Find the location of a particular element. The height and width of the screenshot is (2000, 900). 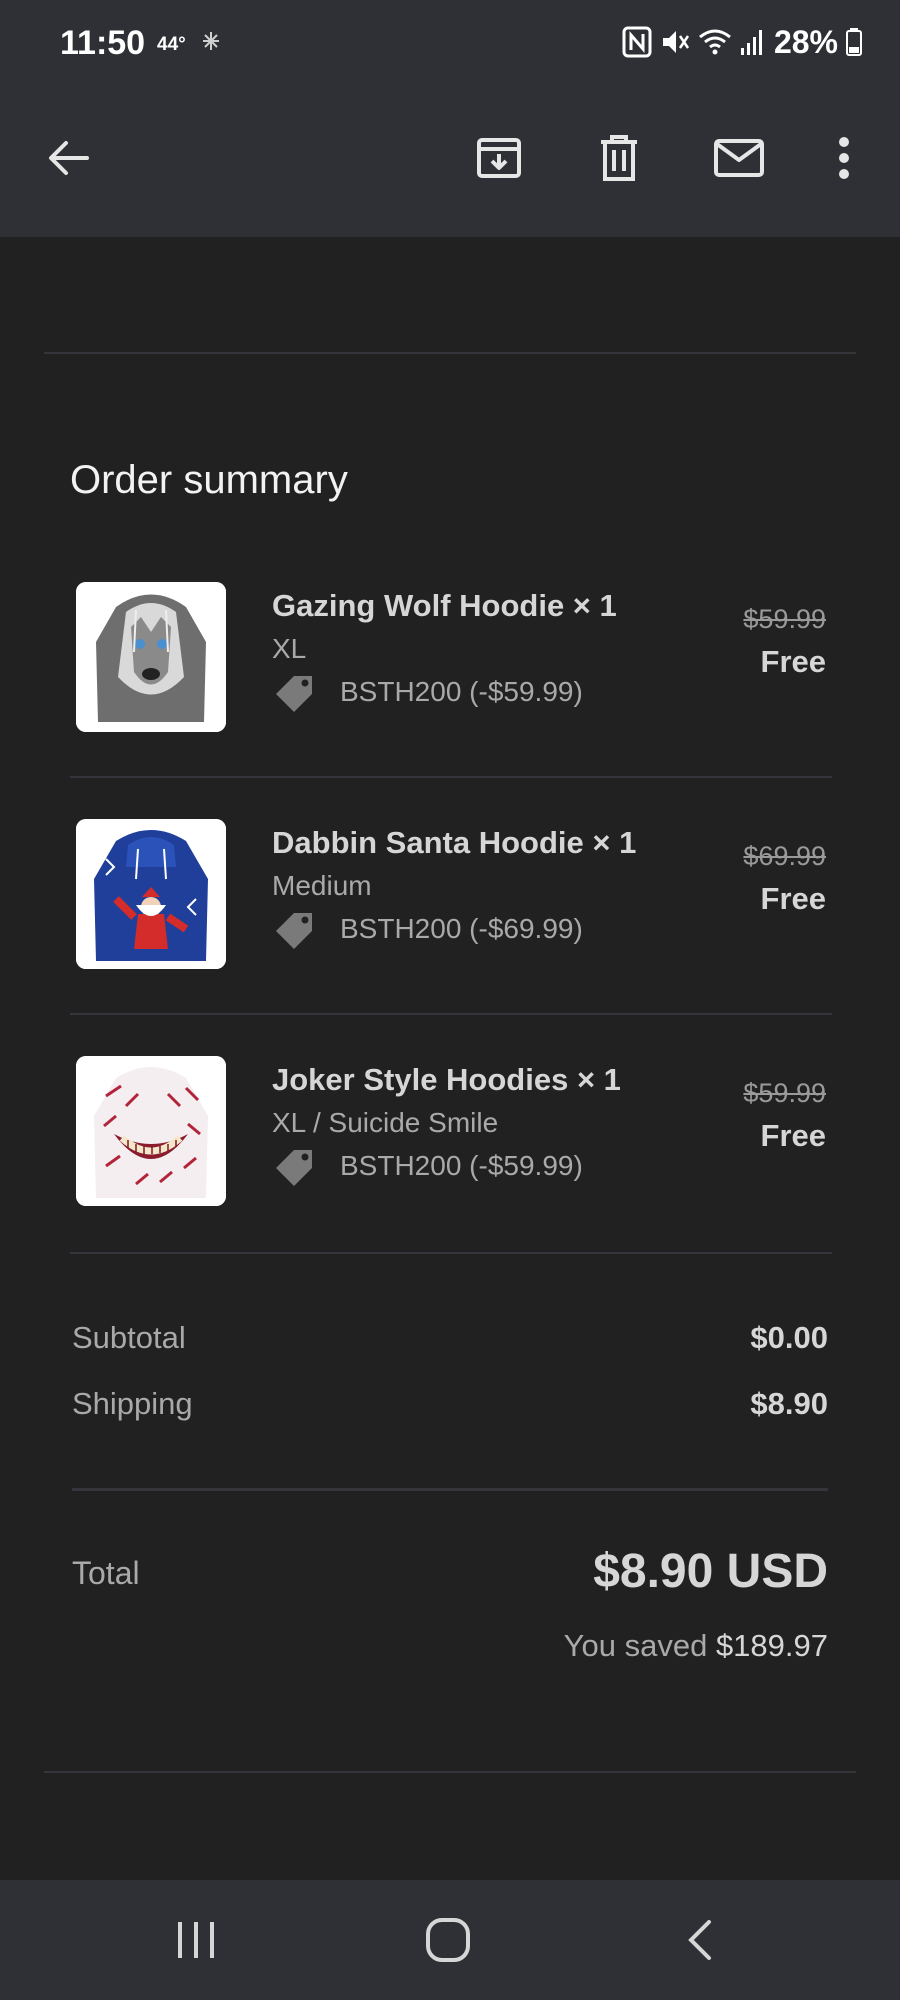

joker-hoodie-image is located at coordinates (151, 1131).